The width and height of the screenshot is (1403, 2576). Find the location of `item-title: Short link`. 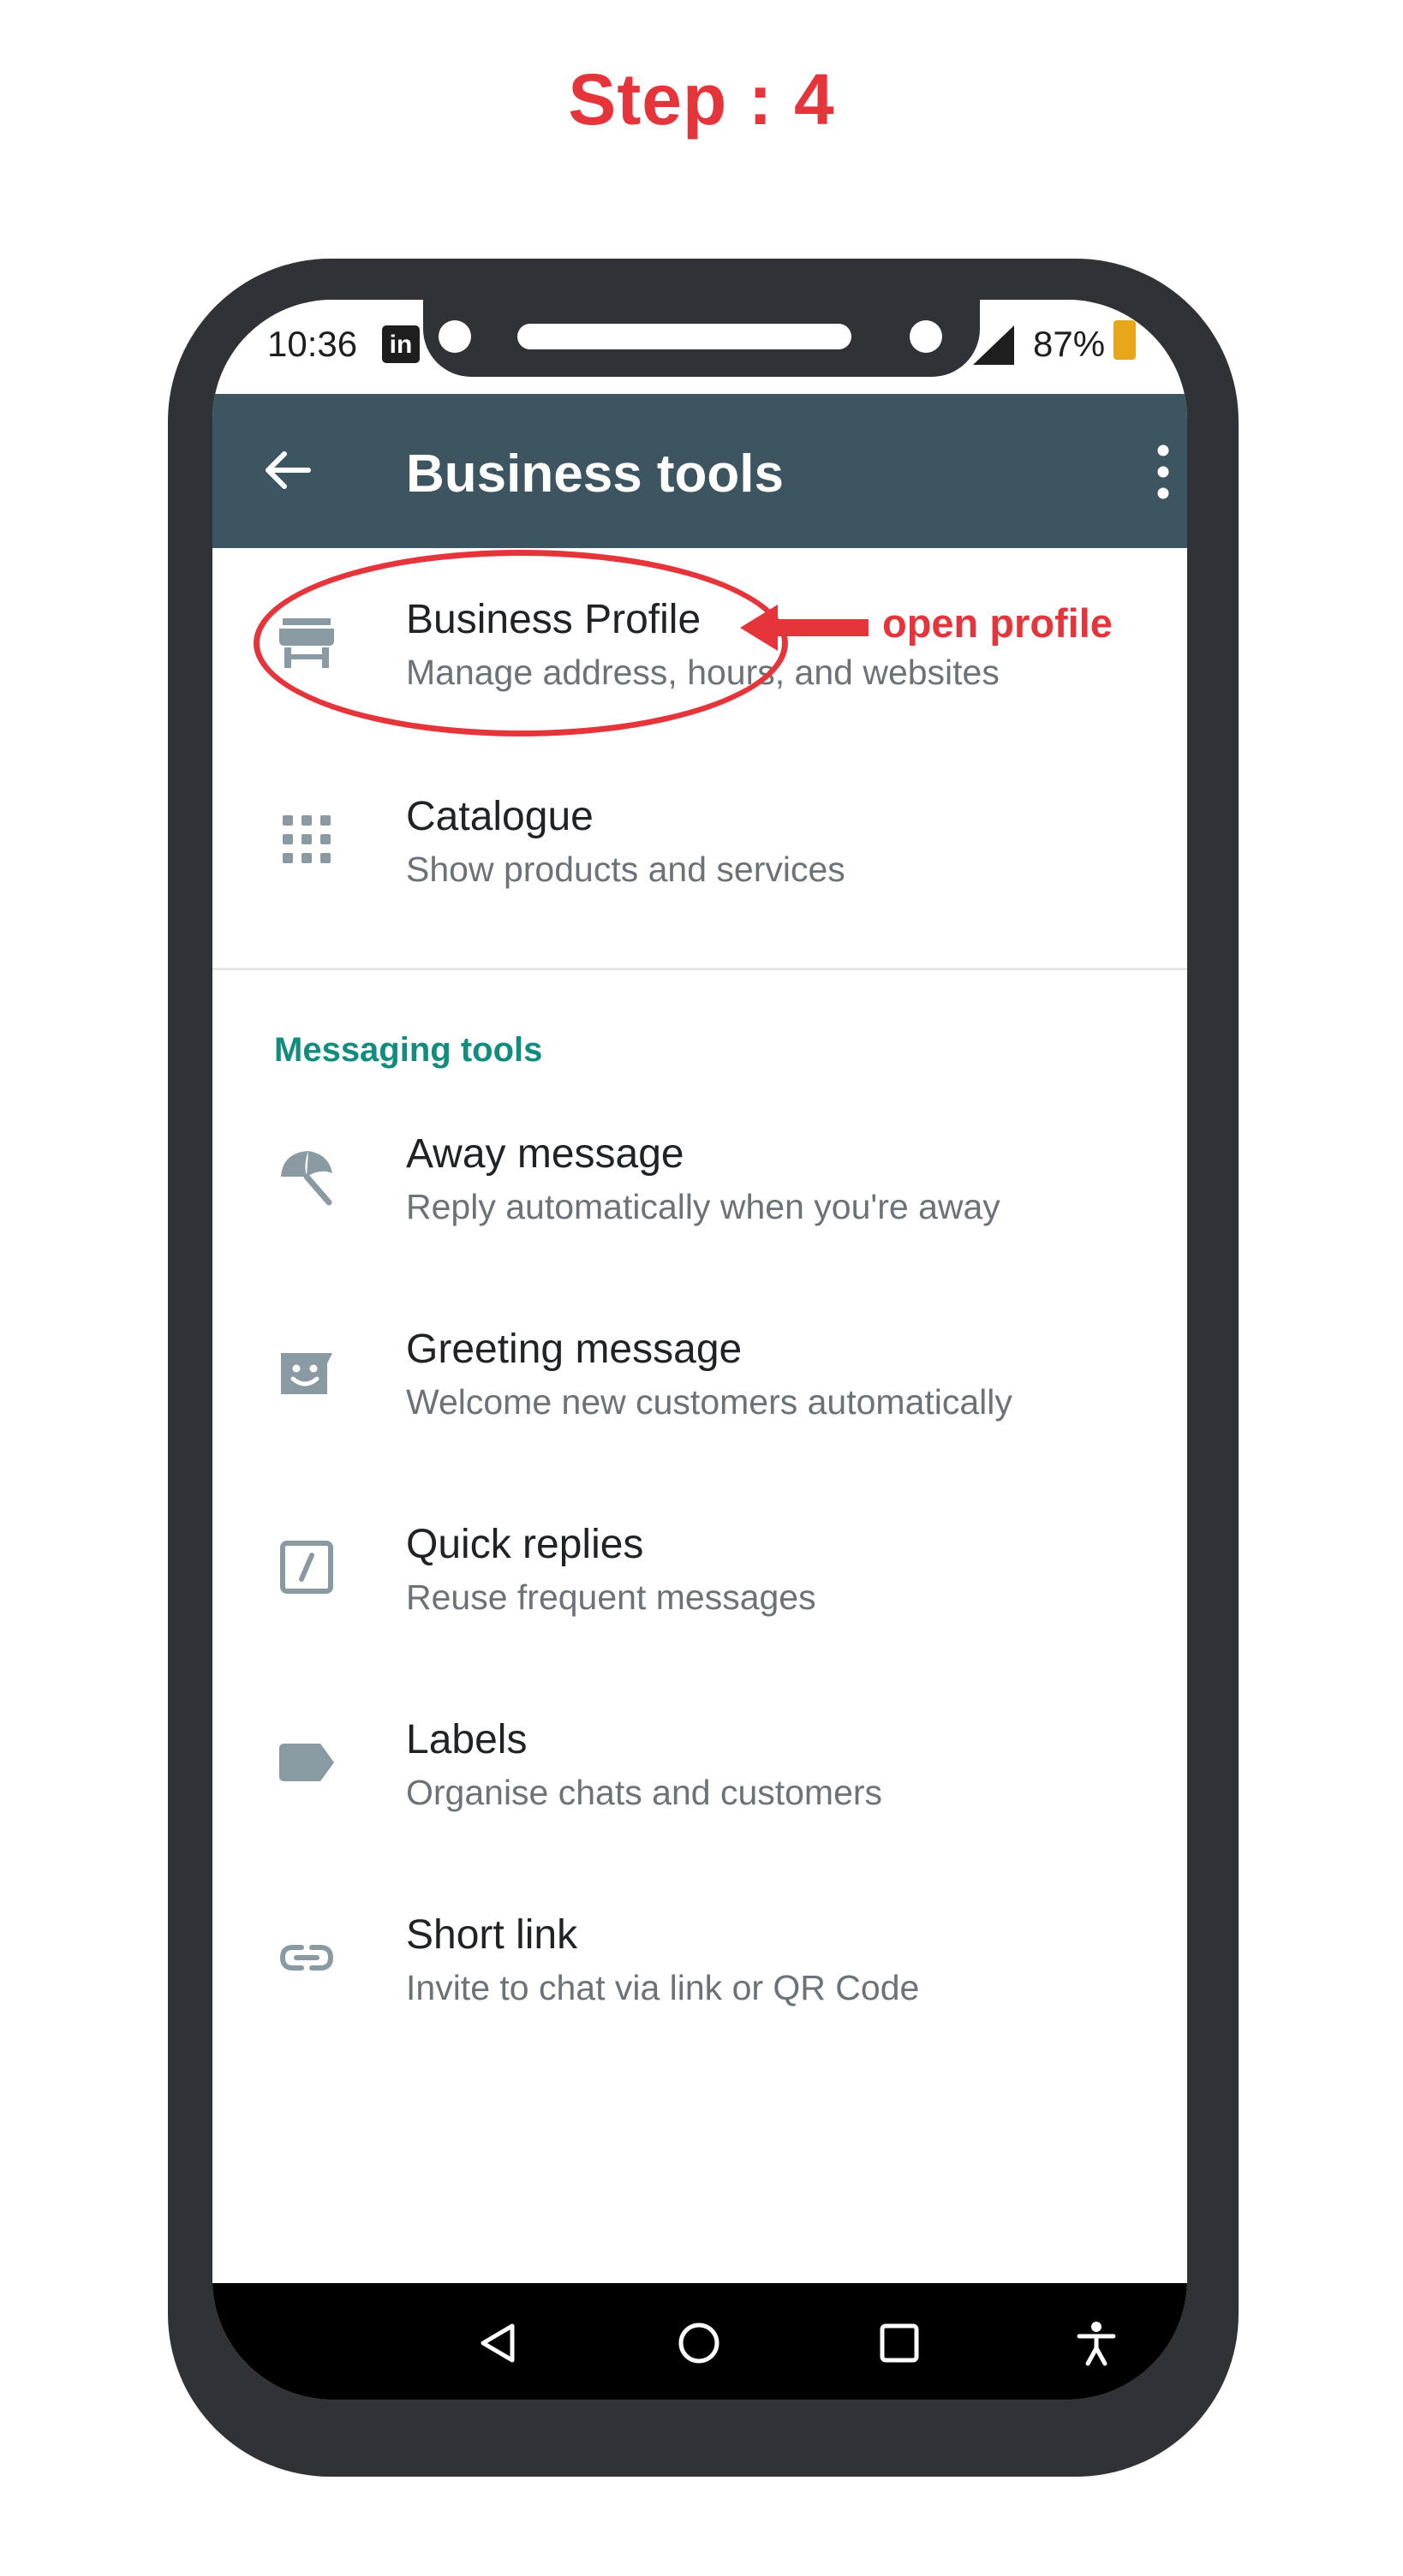

item-title: Short link is located at coordinates (492, 1935).